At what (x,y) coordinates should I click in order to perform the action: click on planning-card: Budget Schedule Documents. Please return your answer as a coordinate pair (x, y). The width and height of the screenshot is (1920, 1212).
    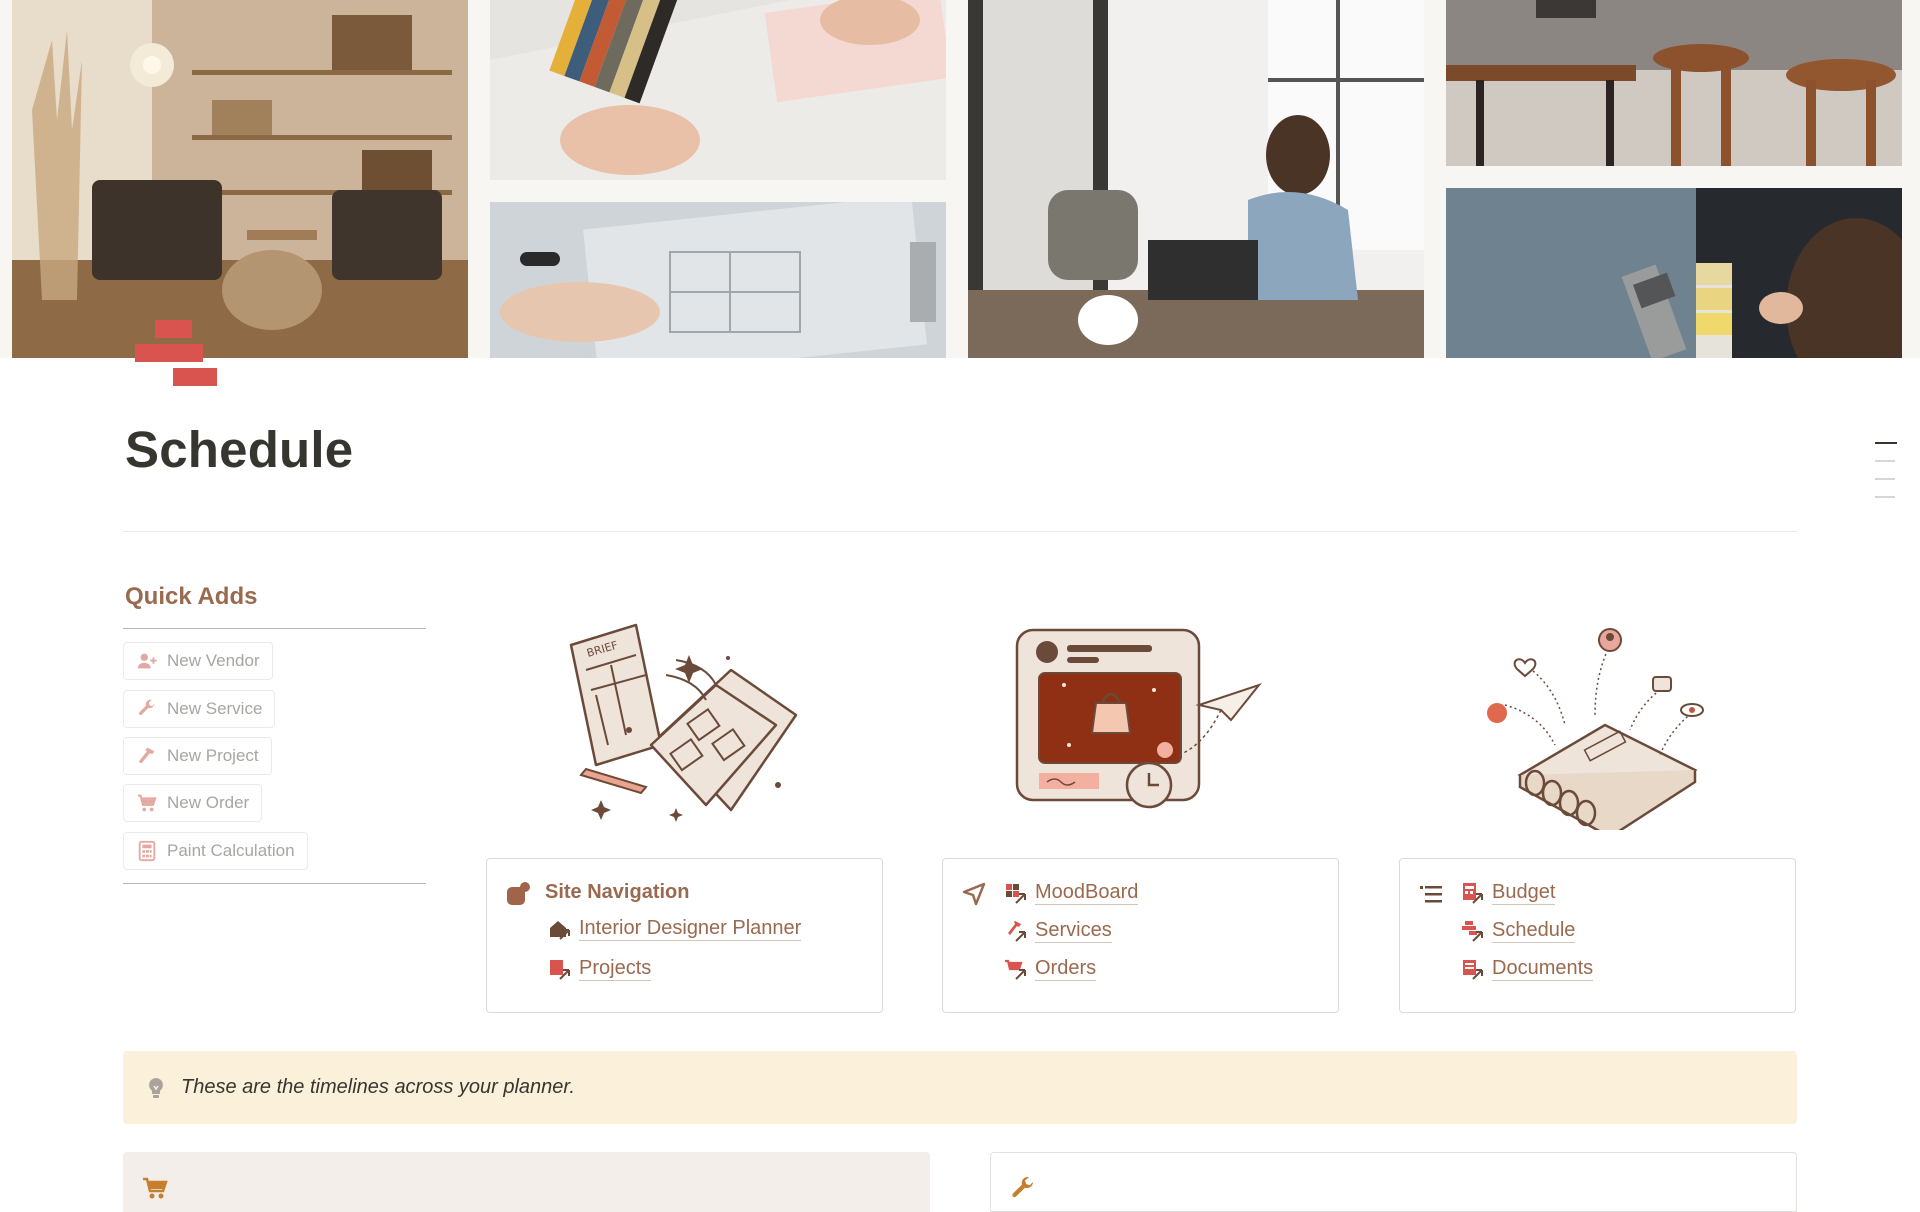
    Looking at the image, I should click on (1597, 935).